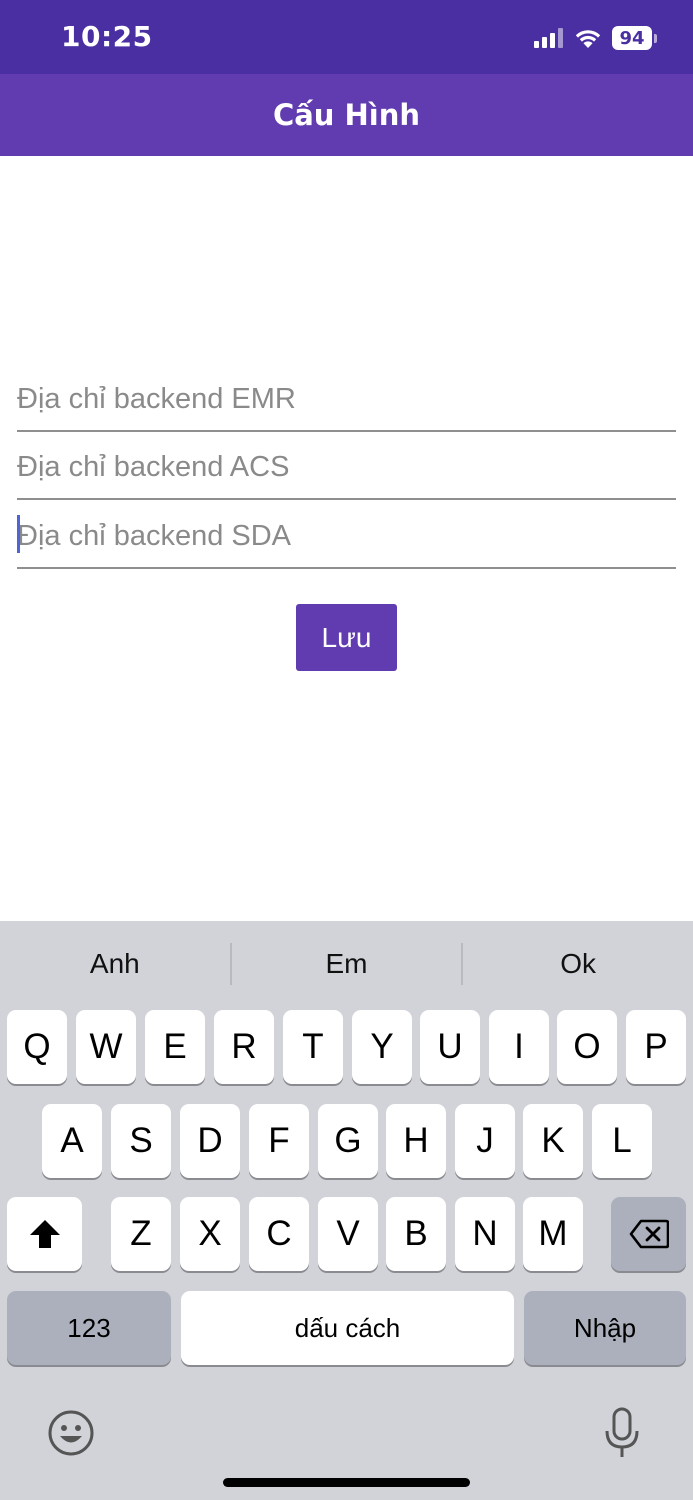 This screenshot has height=1500, width=693. What do you see at coordinates (655, 38) in the screenshot?
I see `battery-tip` at bounding box center [655, 38].